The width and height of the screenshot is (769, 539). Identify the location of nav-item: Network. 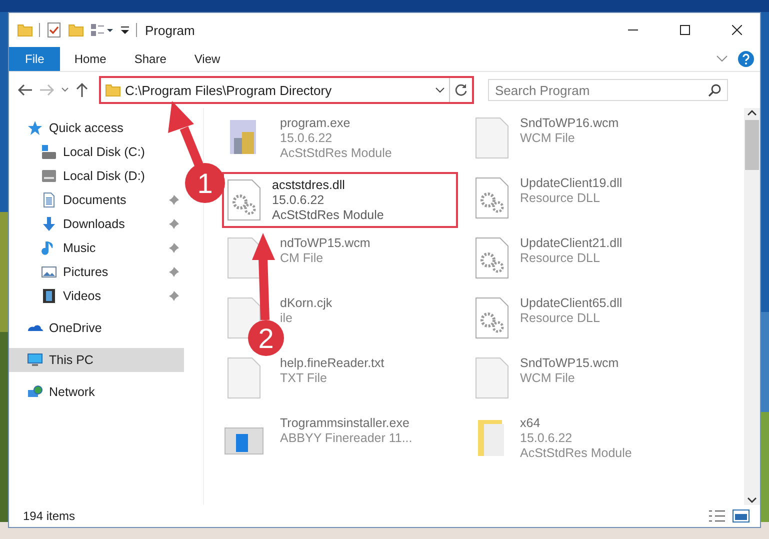
(55, 392).